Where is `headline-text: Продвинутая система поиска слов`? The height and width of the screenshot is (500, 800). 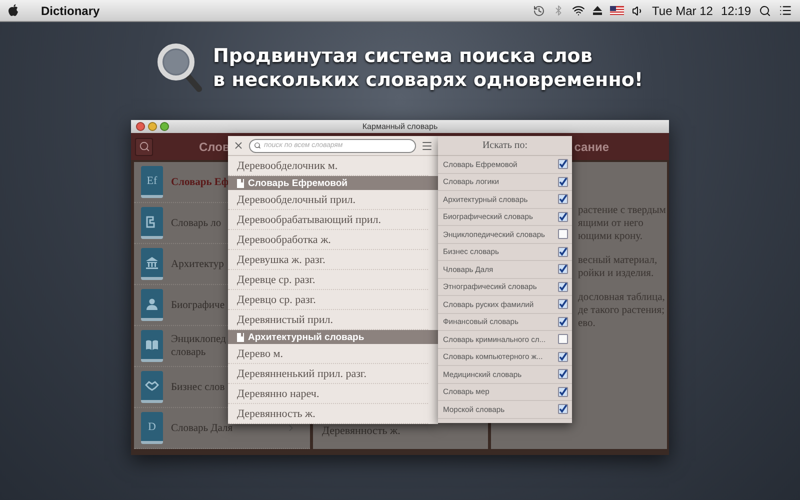
headline-text: Продвинутая система поиска слов is located at coordinates (403, 56).